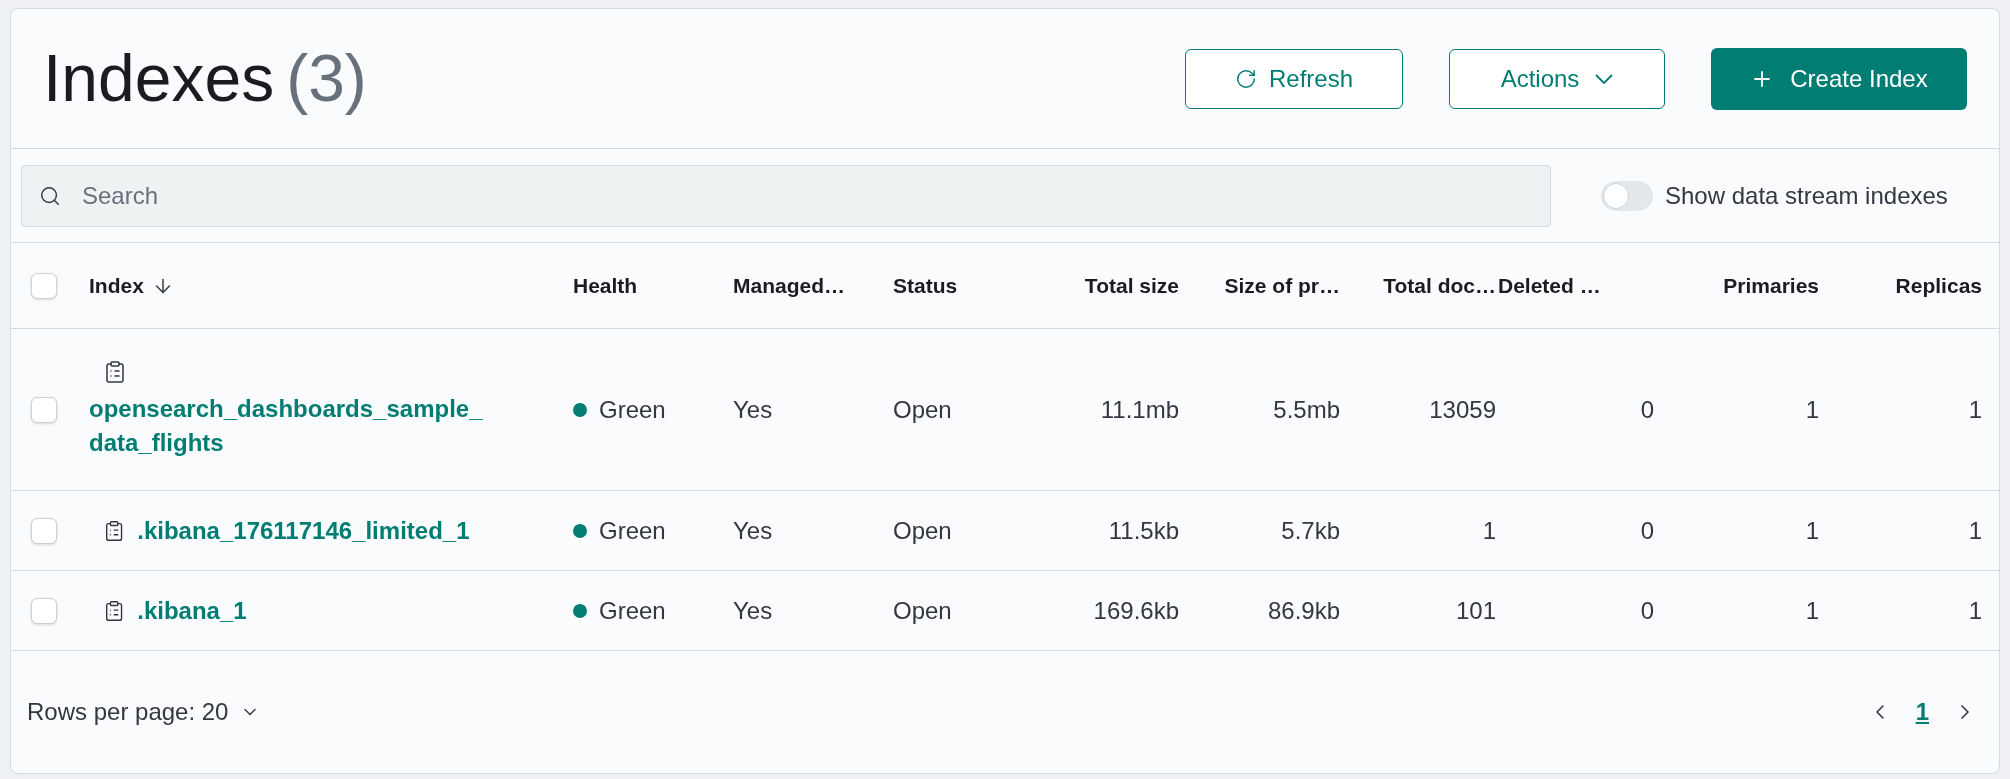 This screenshot has height=779, width=2010. Describe the element at coordinates (1557, 78) in the screenshot. I see `actions-button: Actions` at that location.